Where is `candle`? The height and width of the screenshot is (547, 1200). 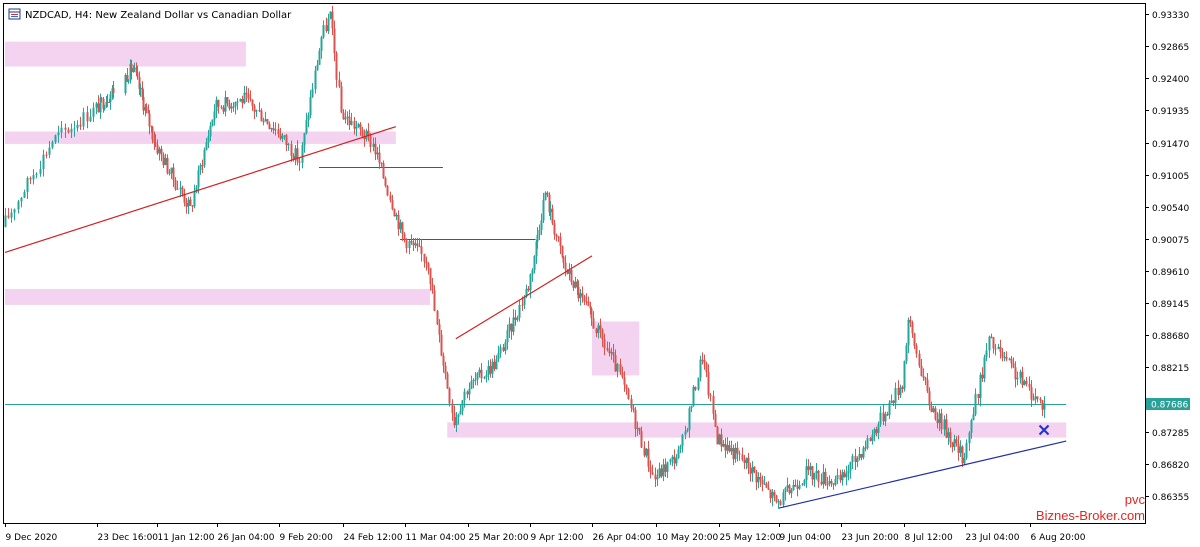 candle is located at coordinates (693, 396).